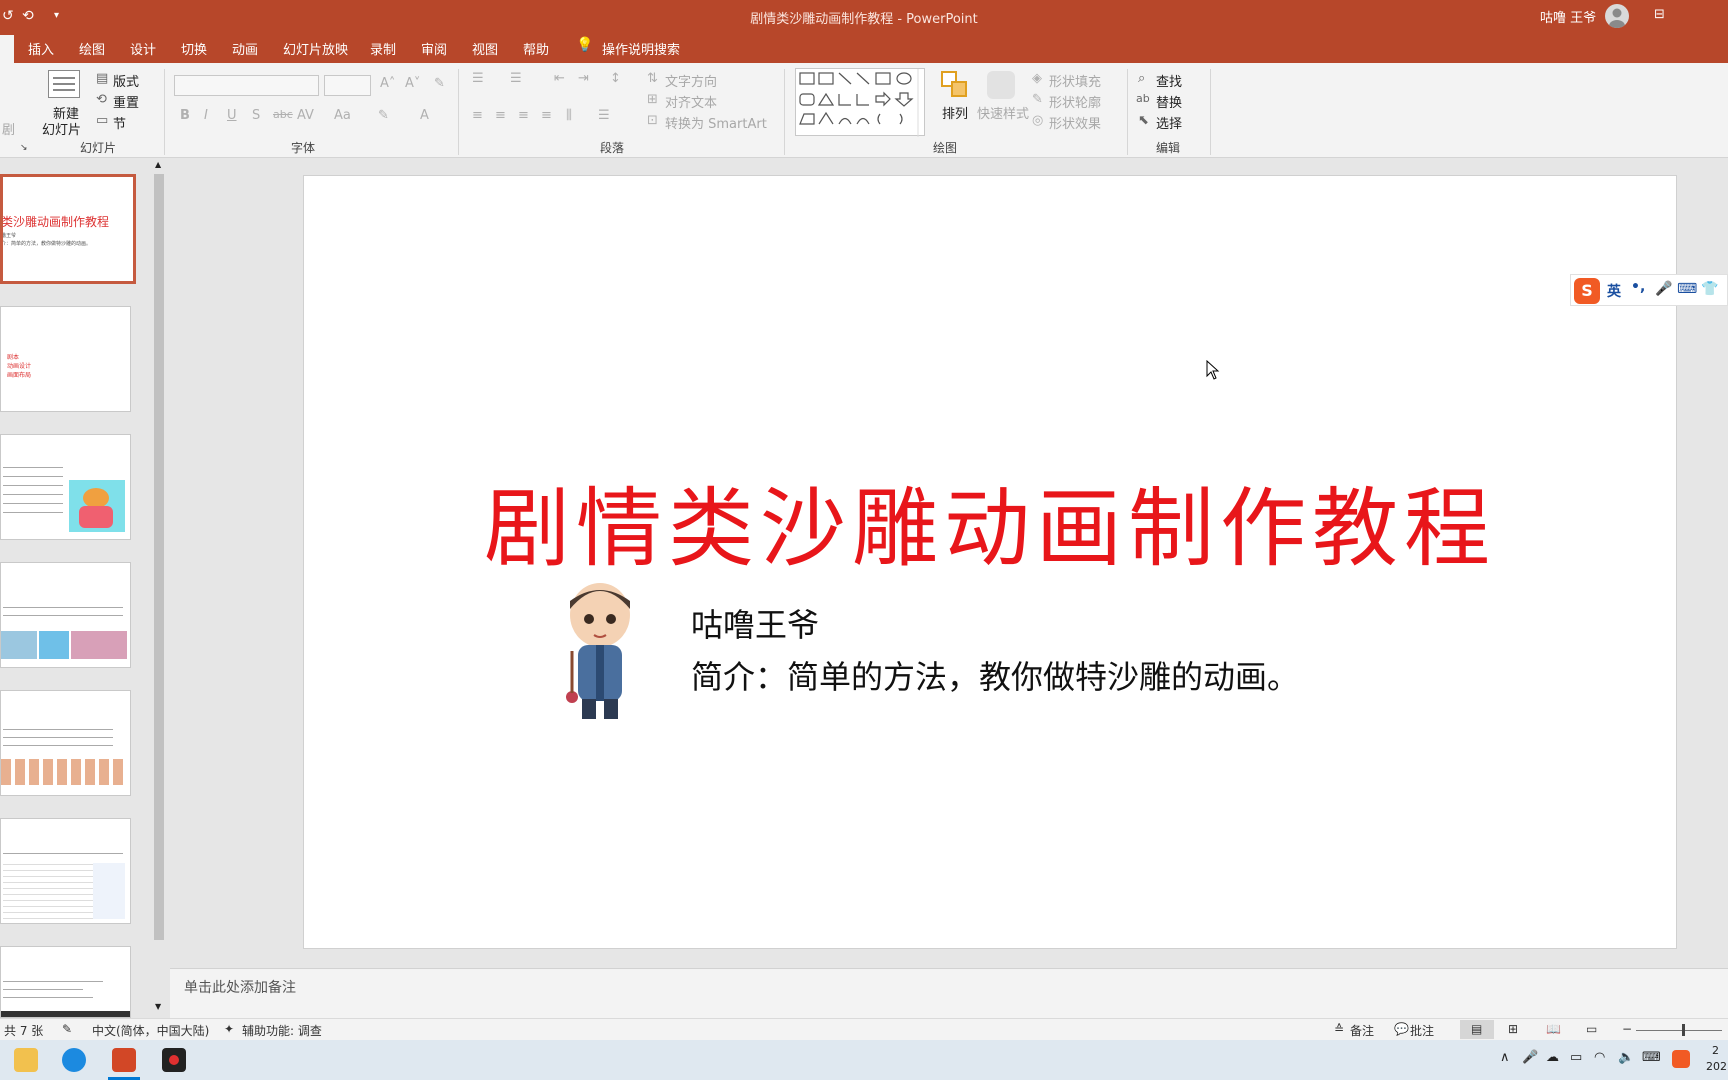 This screenshot has width=1728, height=1080. What do you see at coordinates (1716, 1066) in the screenshot?
I see `clock-date: 202` at bounding box center [1716, 1066].